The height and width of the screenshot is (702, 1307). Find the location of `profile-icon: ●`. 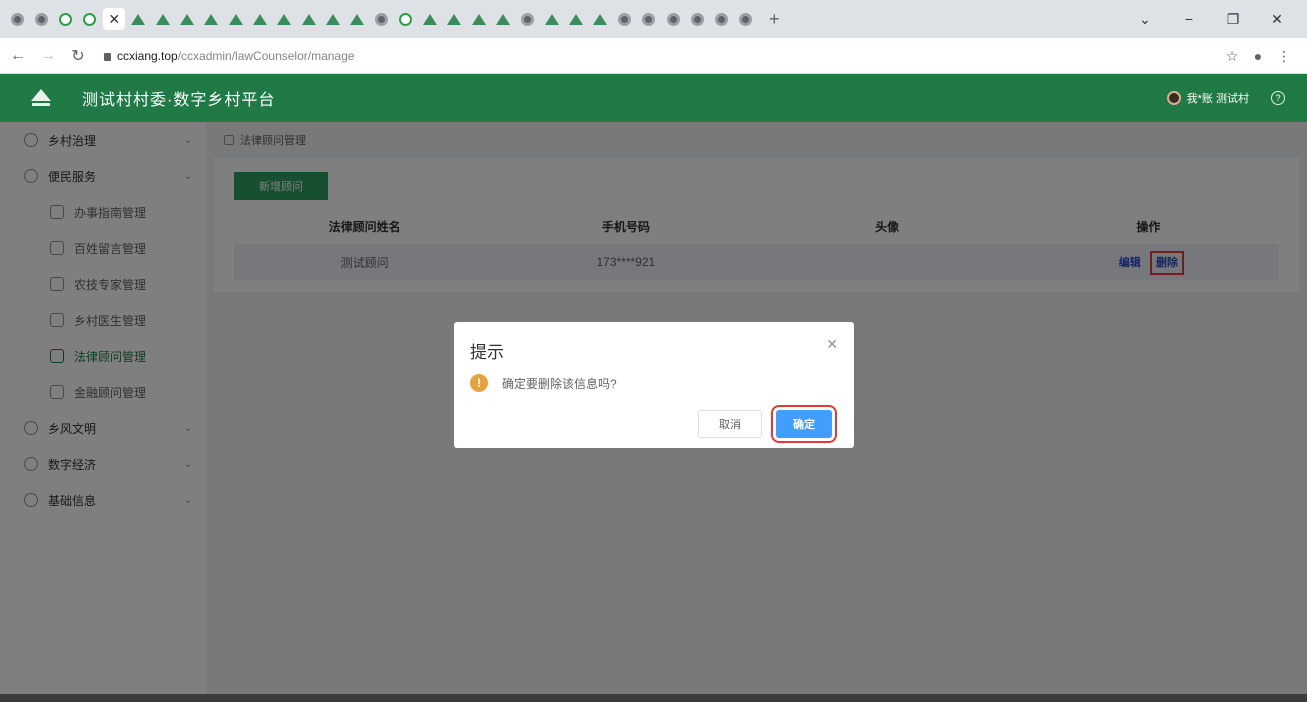

profile-icon: ● is located at coordinates (1258, 56).